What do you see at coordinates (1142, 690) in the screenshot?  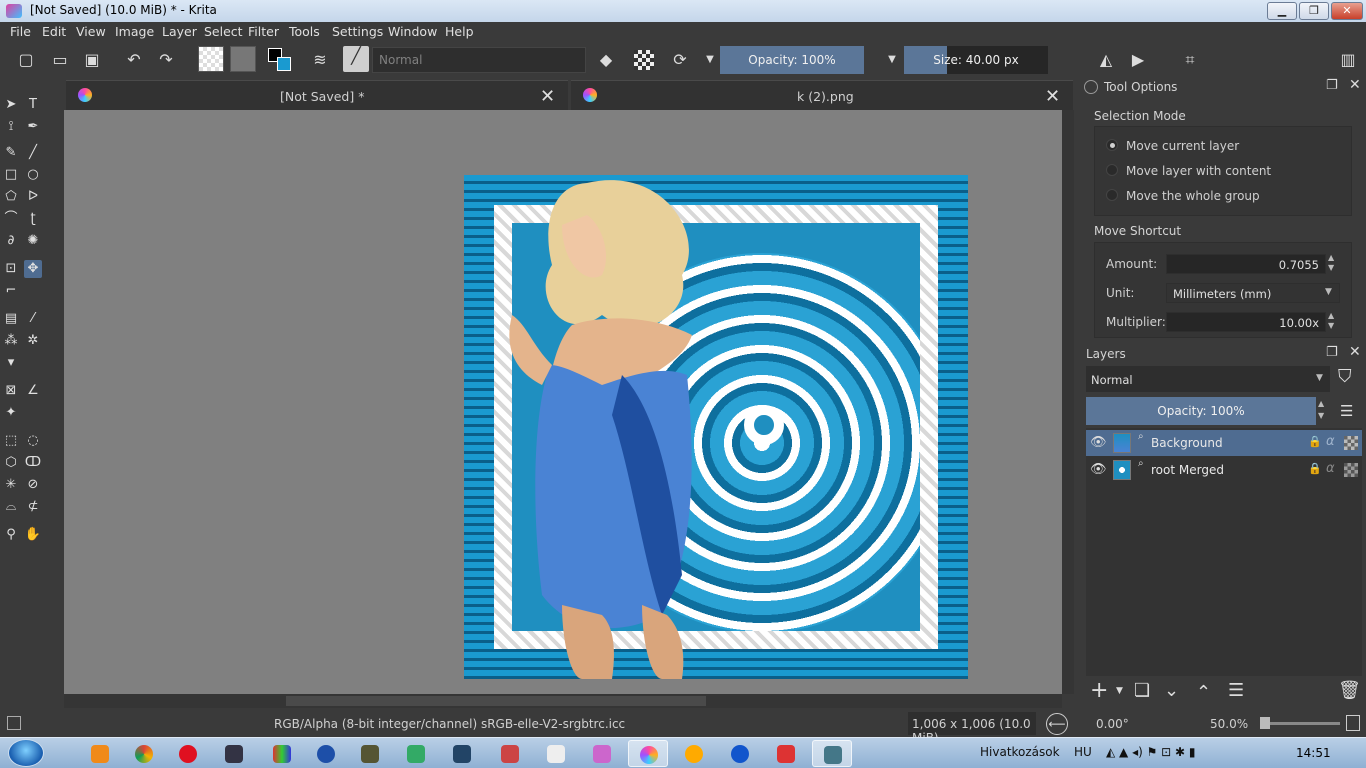 I see `duplicate-layer-icon: ❏` at bounding box center [1142, 690].